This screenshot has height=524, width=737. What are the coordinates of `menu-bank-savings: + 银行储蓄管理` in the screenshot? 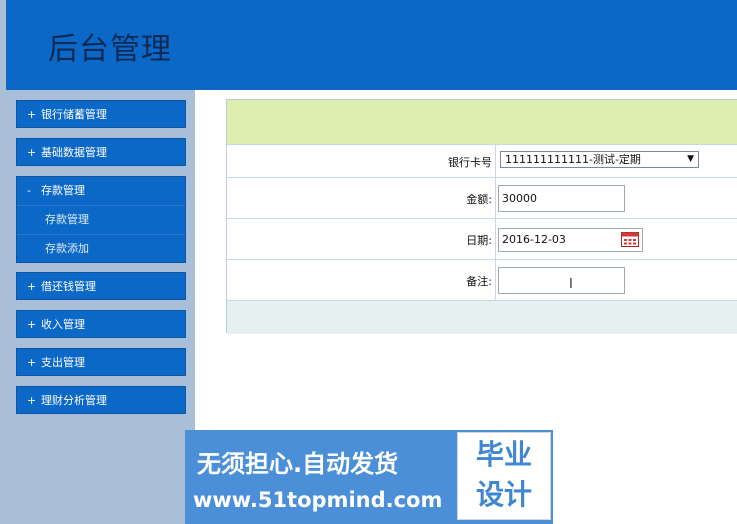 It's located at (101, 114).